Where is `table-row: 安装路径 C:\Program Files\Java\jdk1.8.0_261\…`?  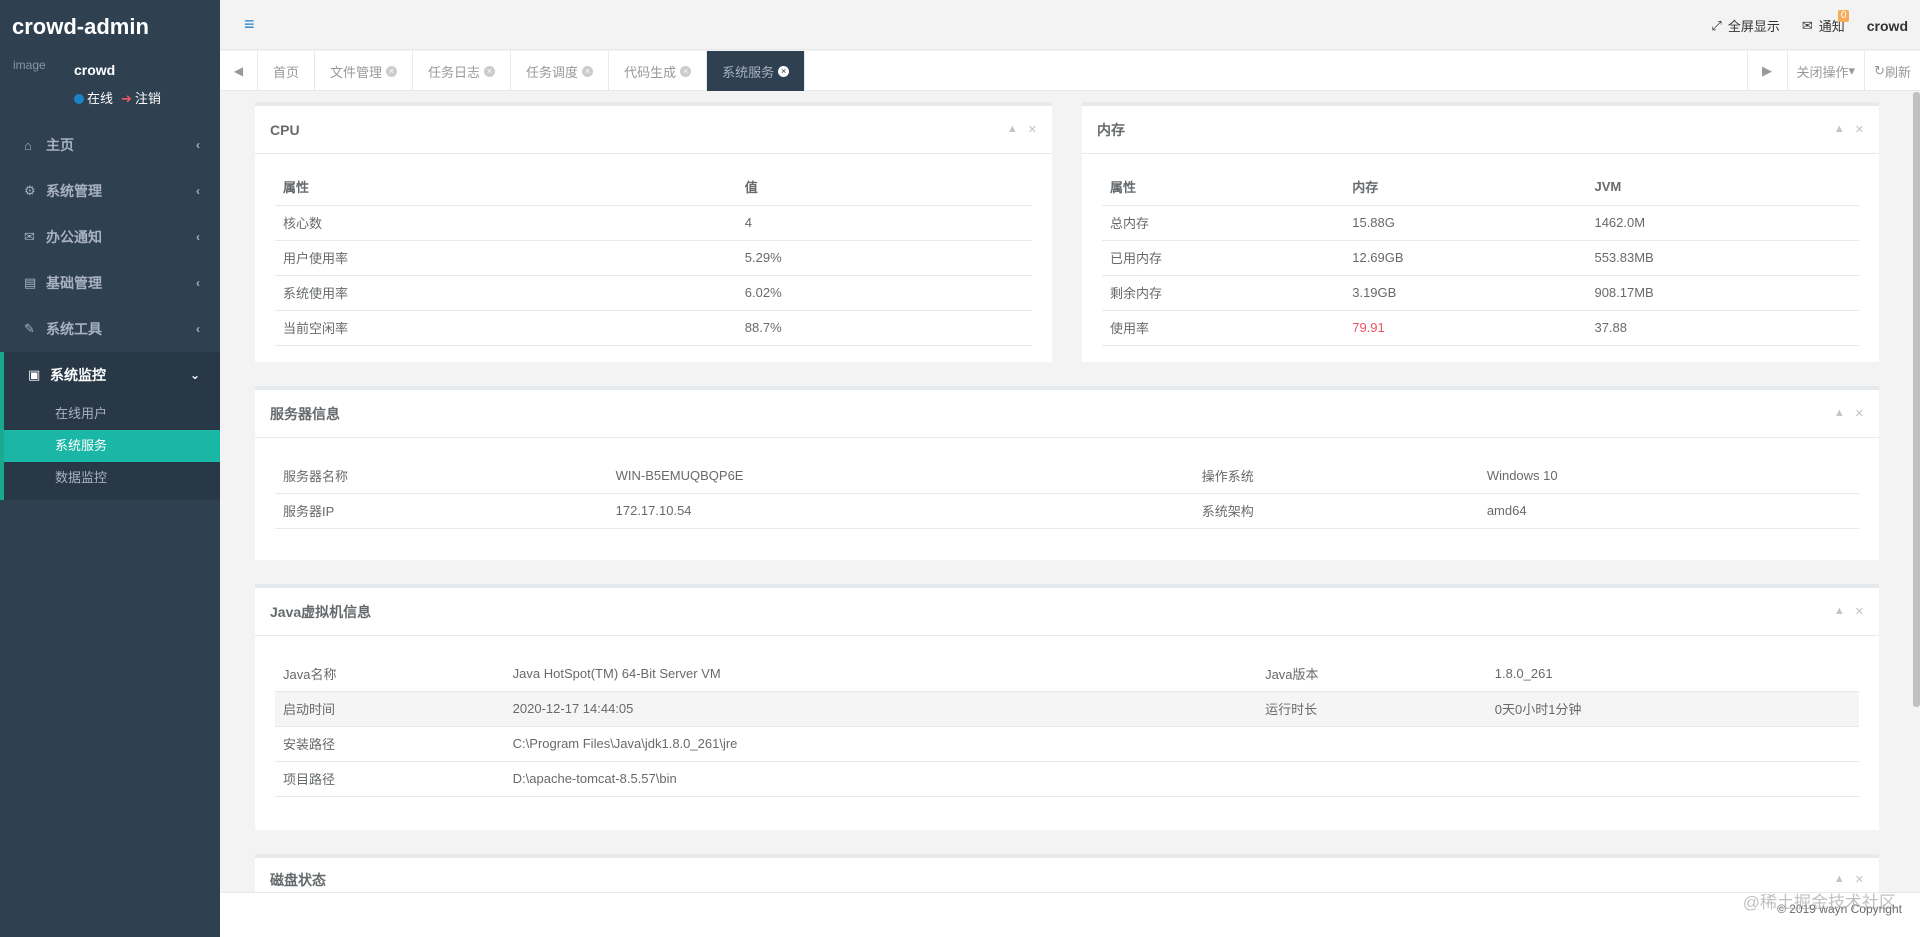 table-row: 安装路径 C:\Program Files\Java\jdk1.8.0_261\… is located at coordinates (1067, 744).